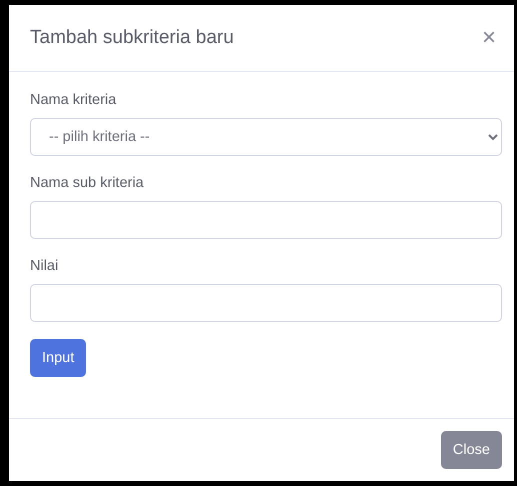 The height and width of the screenshot is (486, 517). I want to click on modal-title: Tambah subkriteria baru, so click(132, 38).